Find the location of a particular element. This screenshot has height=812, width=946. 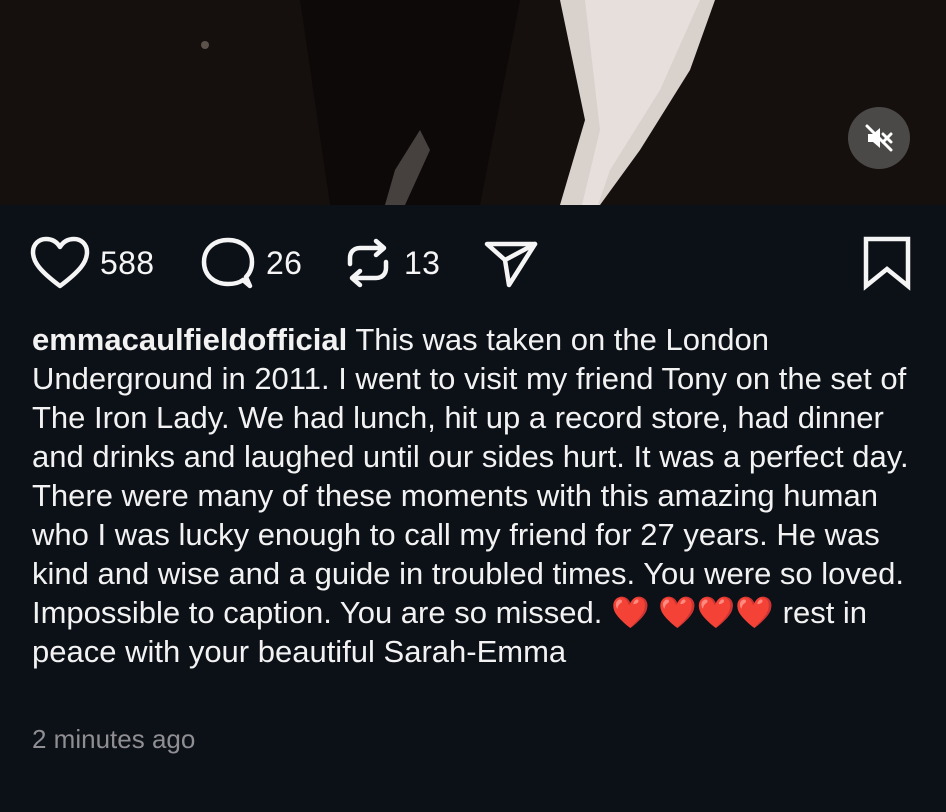

like-count: 588 is located at coordinates (127, 262).